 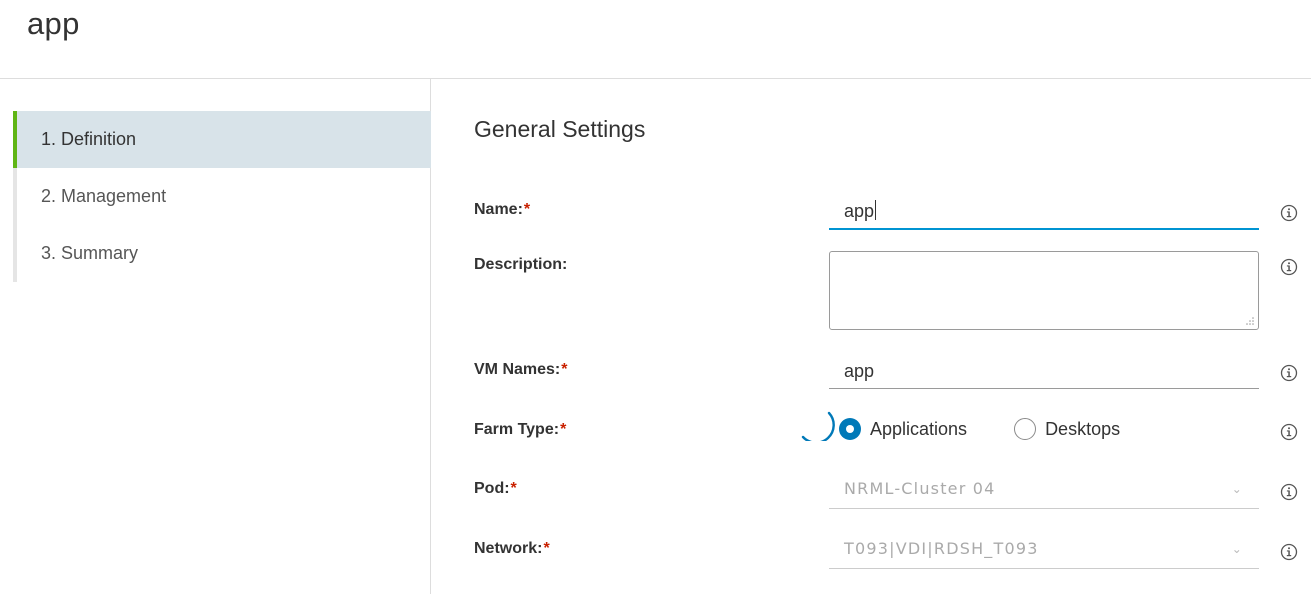 What do you see at coordinates (1044, 489) in the screenshot?
I see `pod-select: NRML-Cluster 04 ⌄` at bounding box center [1044, 489].